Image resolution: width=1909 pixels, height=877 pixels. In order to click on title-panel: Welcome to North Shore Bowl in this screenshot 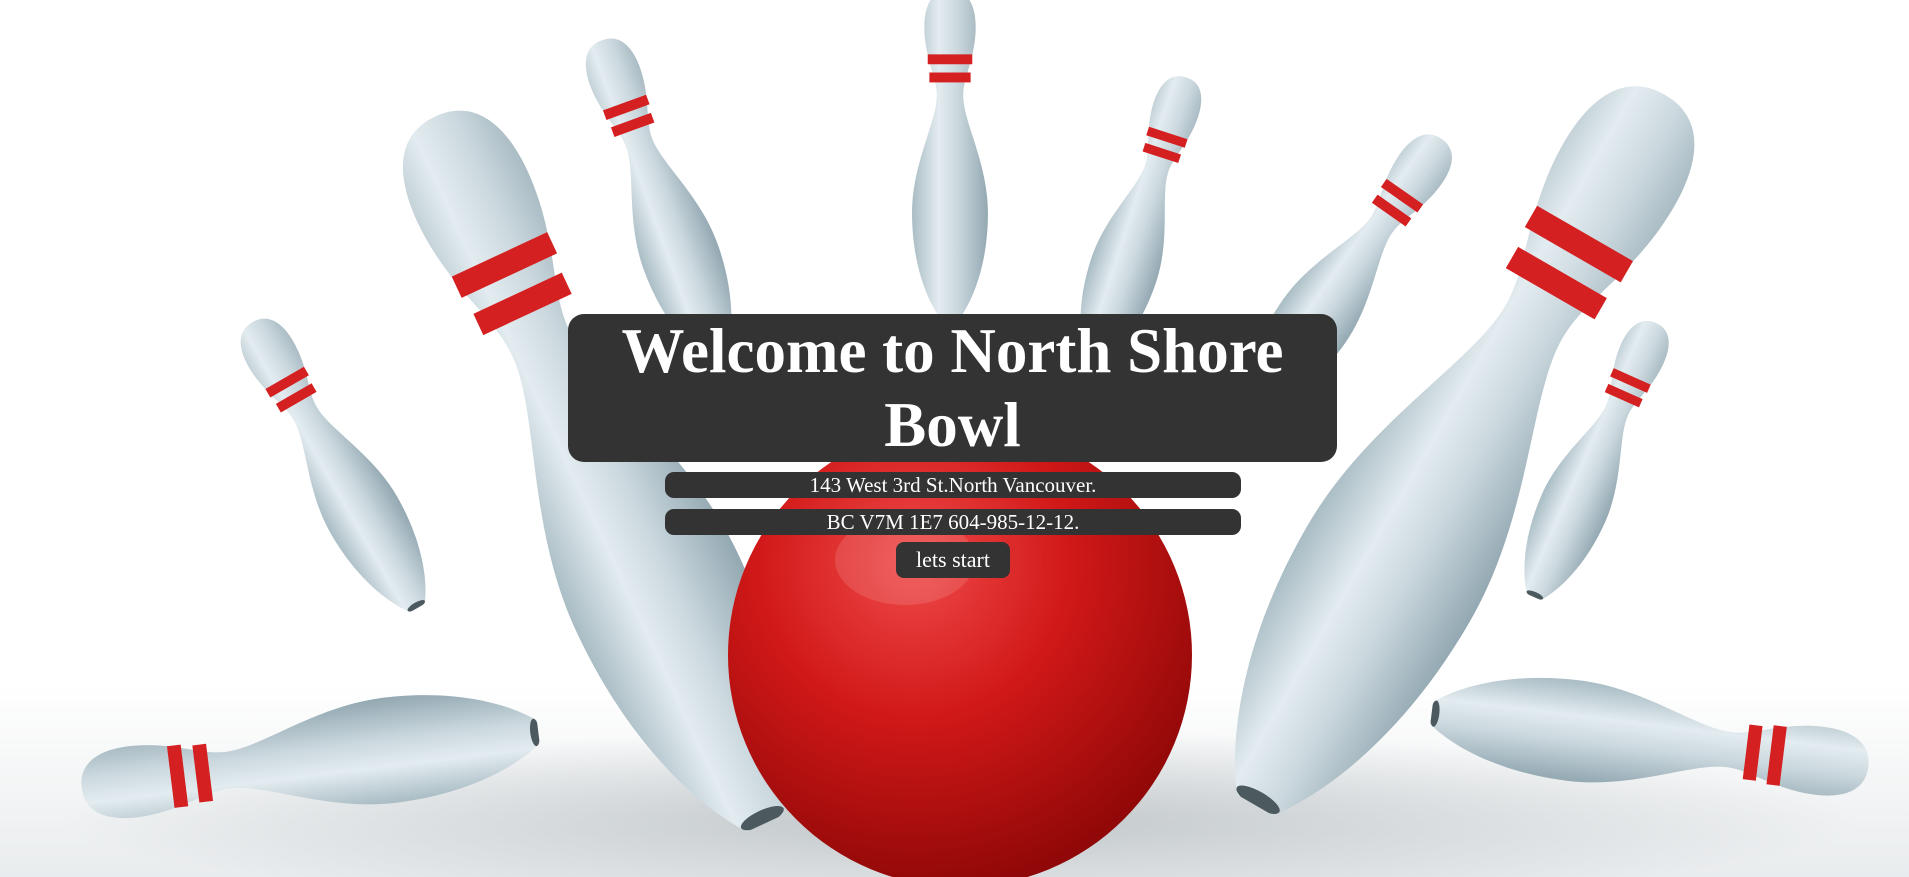, I will do `click(952, 388)`.